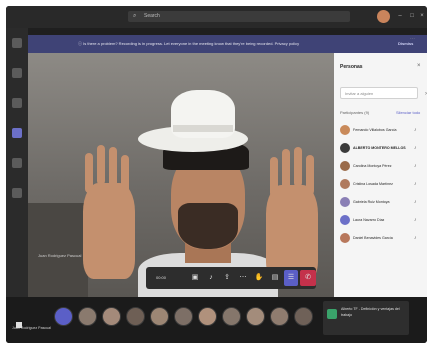 The width and height of the screenshot is (433, 349). What do you see at coordinates (332, 314) in the screenshot?
I see `document-icon` at bounding box center [332, 314].